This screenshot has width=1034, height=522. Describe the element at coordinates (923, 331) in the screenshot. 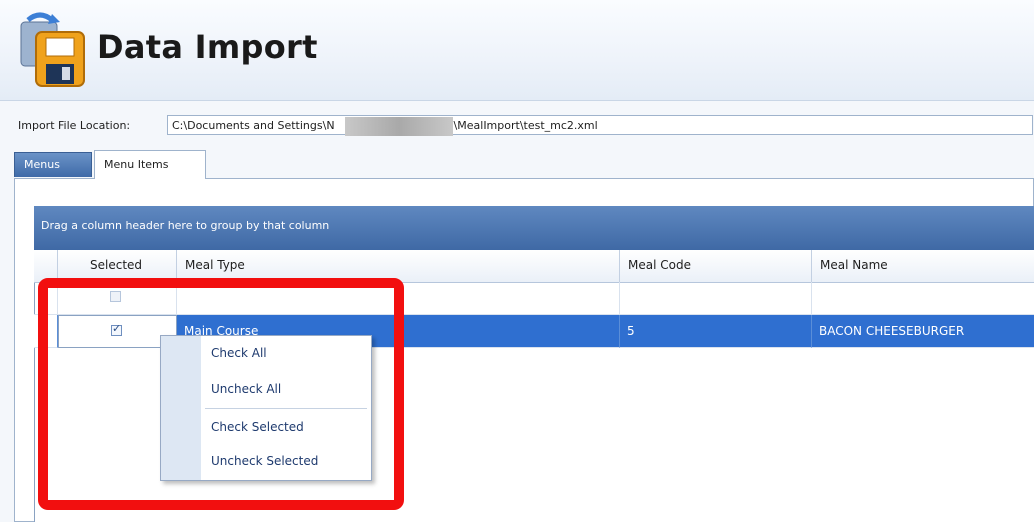

I see `row-meal-name: BACON CHEESEBURGER` at that location.